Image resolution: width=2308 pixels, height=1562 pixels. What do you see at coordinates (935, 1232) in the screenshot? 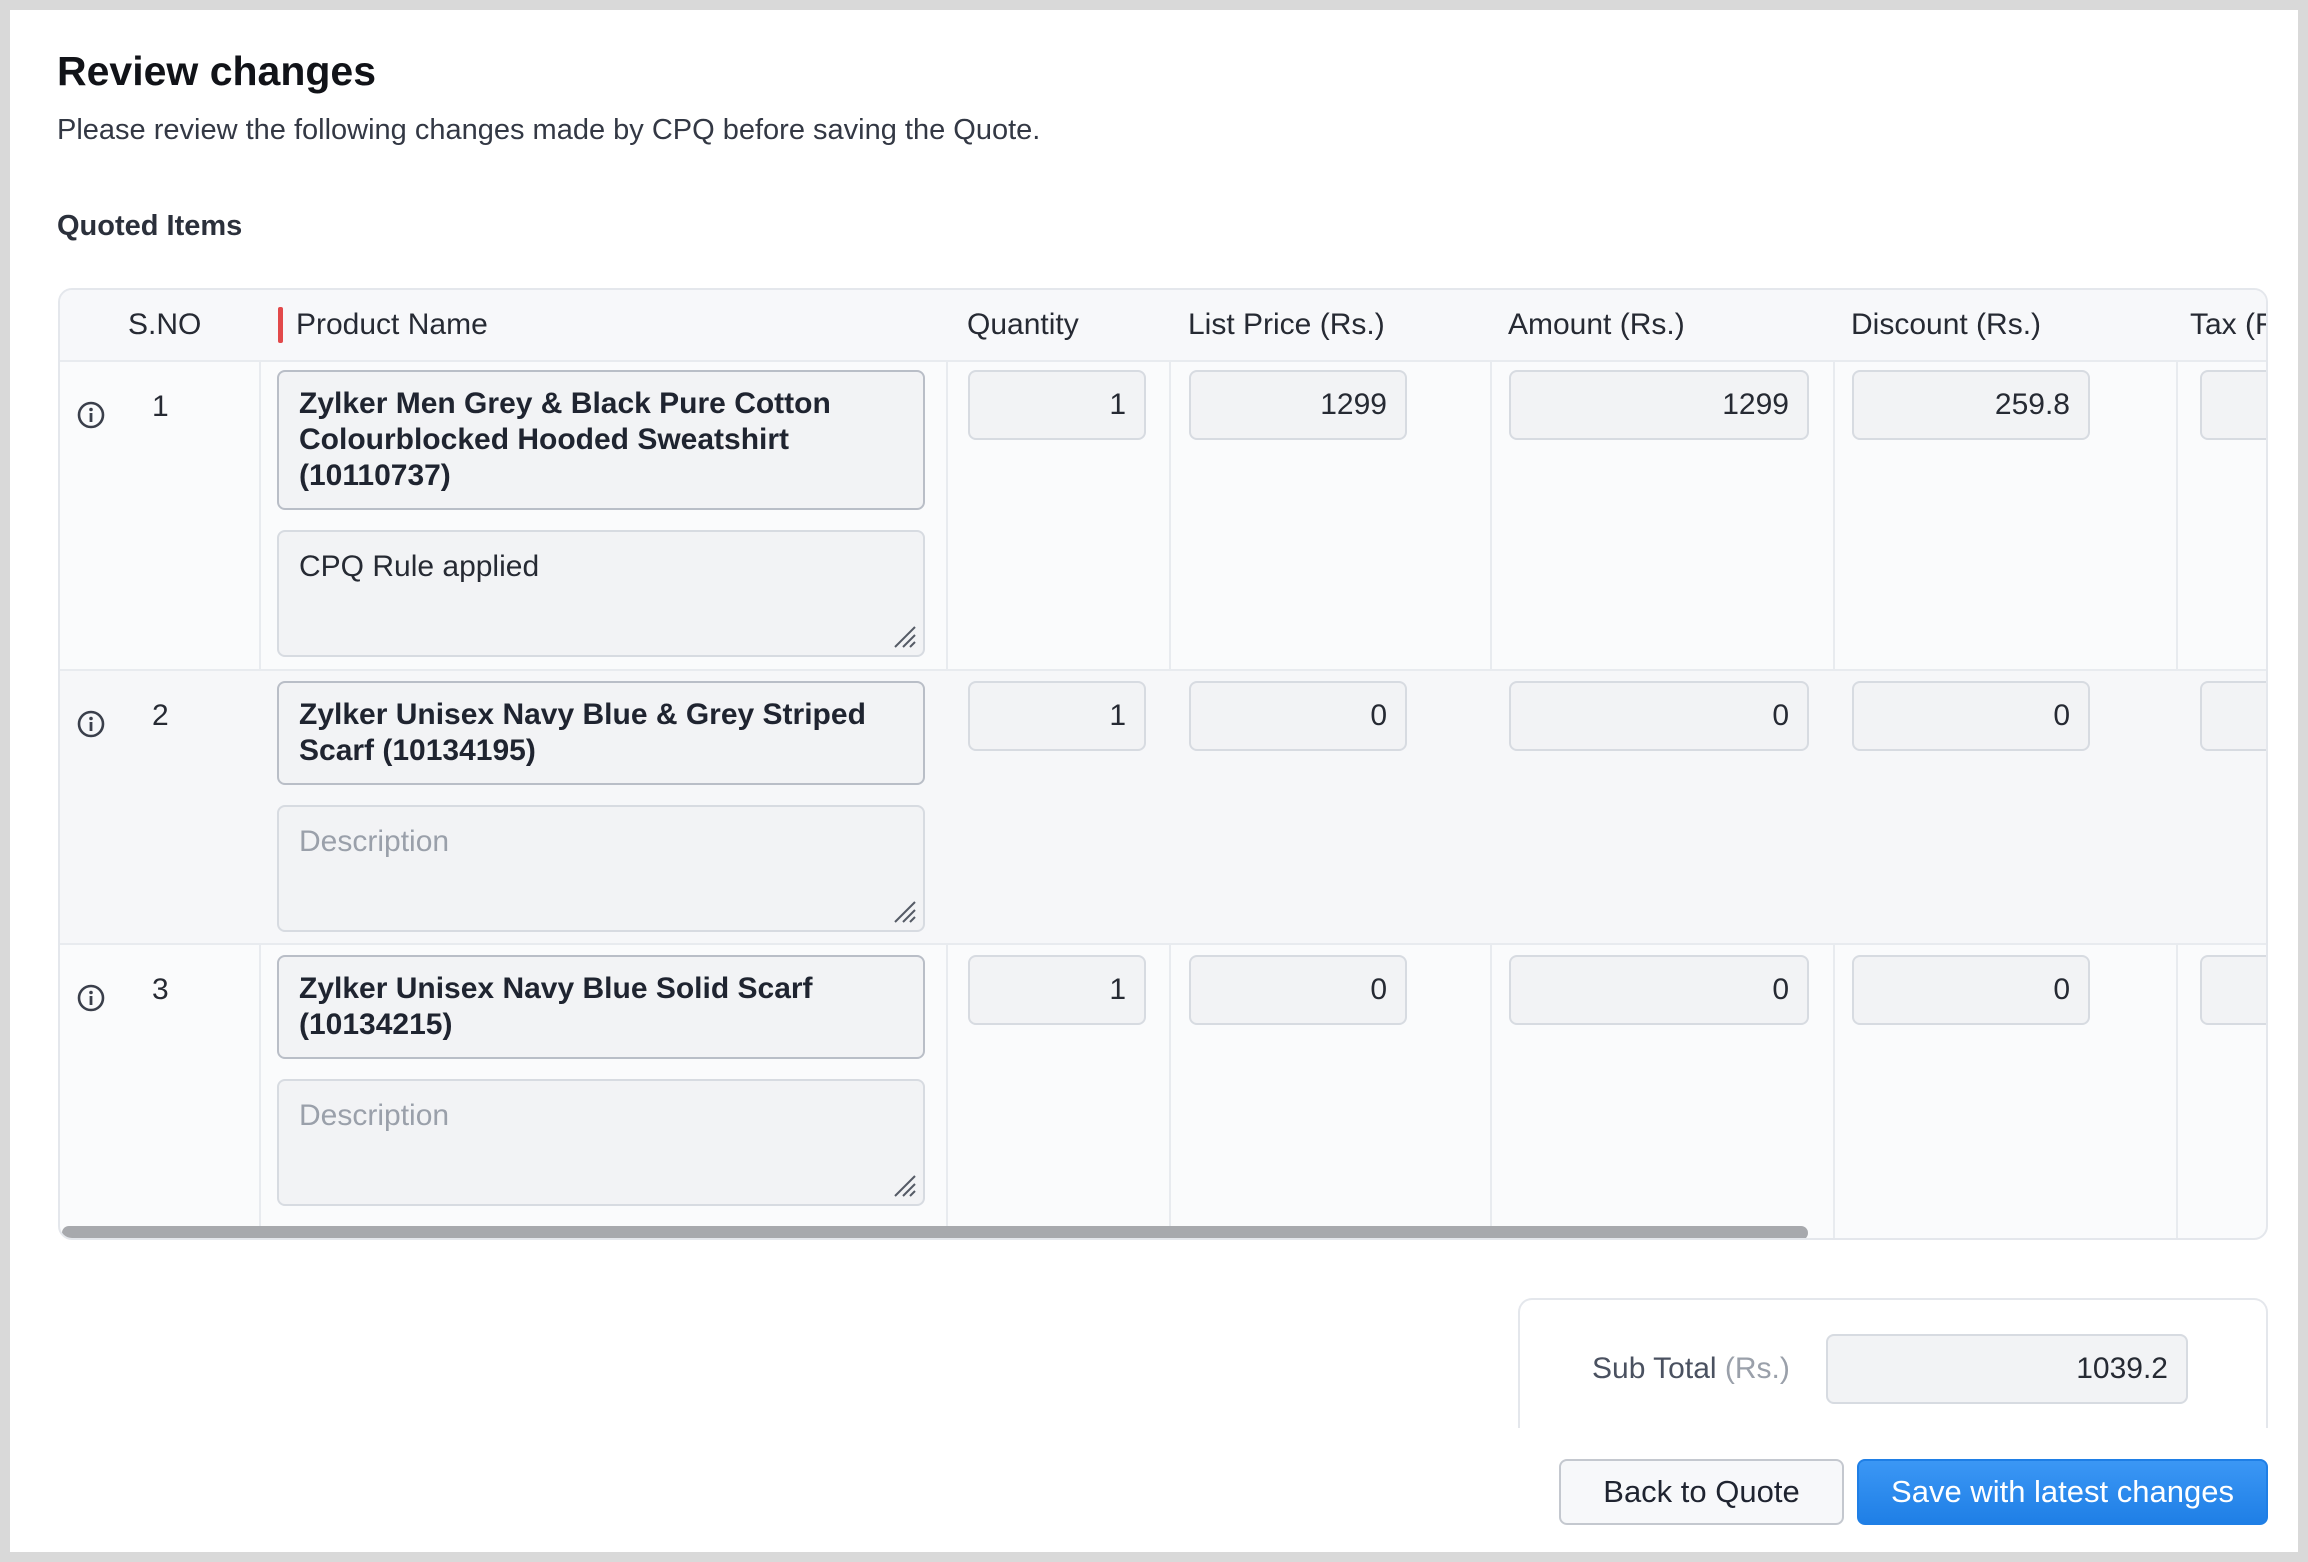
I see `horizontal-scrollbar` at bounding box center [935, 1232].